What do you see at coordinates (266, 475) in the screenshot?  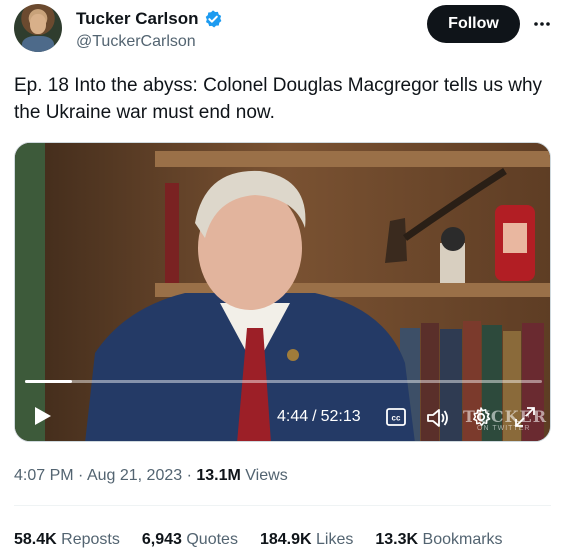 I see `views-label: Views` at bounding box center [266, 475].